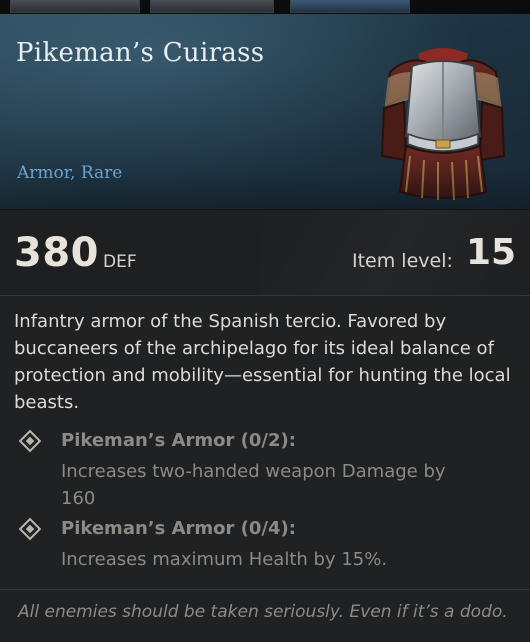 The image size is (530, 642). I want to click on defense-label: DEF, so click(120, 262).